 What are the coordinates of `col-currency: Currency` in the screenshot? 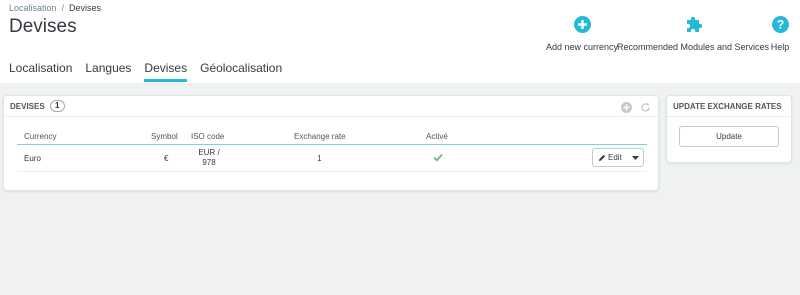 It's located at (40, 136).